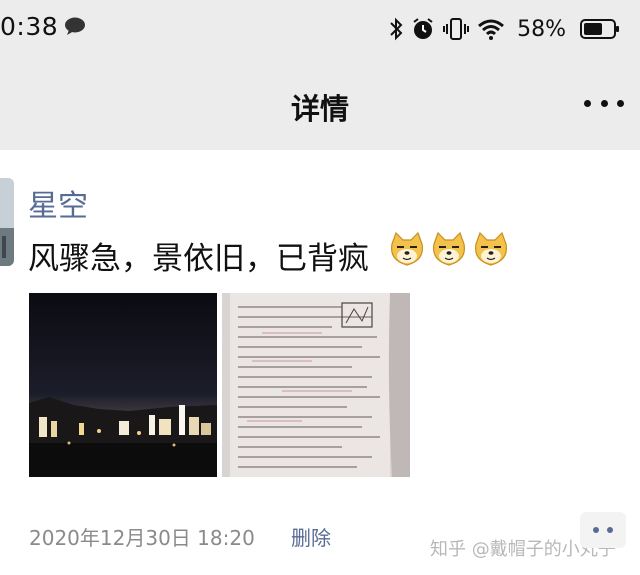 The image size is (640, 575). I want to click on comment-dots-icon, so click(596, 530).